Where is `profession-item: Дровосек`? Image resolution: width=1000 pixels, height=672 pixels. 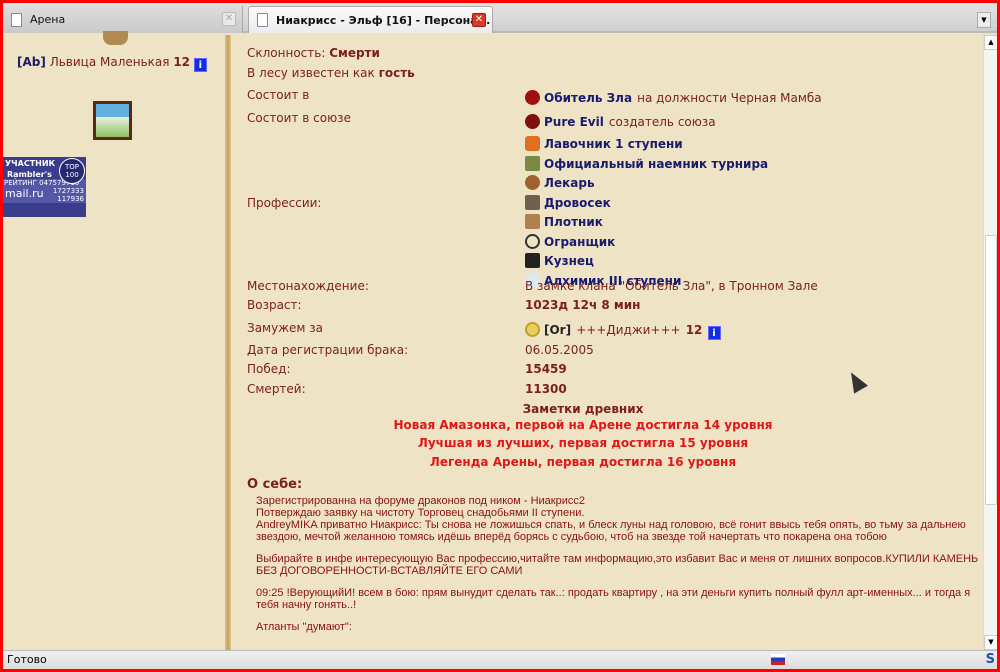
profession-item: Дровосек is located at coordinates (646, 203).